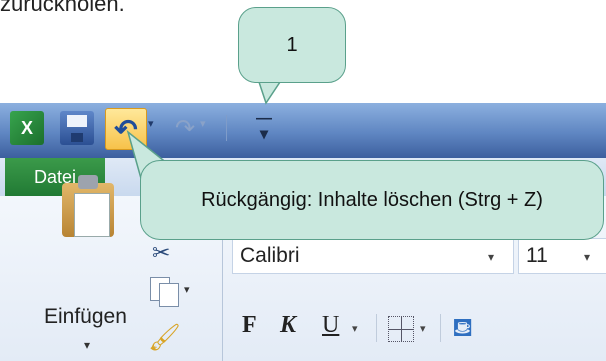 This screenshot has height=361, width=606. What do you see at coordinates (207, 128) in the screenshot?
I see `redo-dropdown-icon: ▾` at bounding box center [207, 128].